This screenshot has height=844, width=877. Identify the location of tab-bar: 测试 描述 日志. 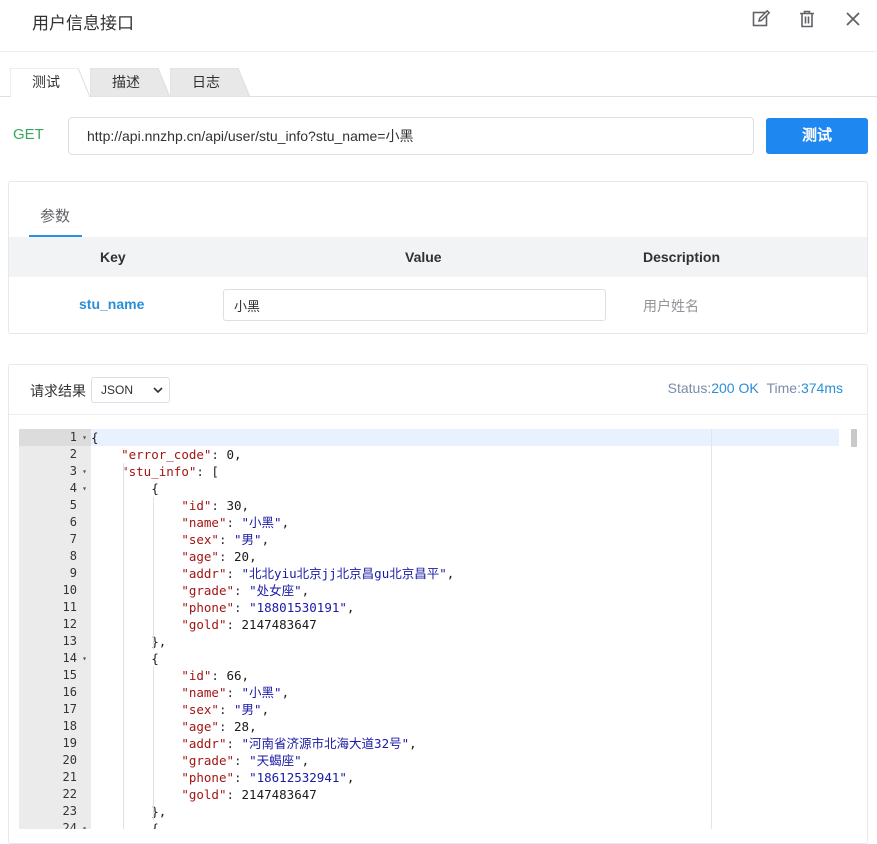
(438, 82).